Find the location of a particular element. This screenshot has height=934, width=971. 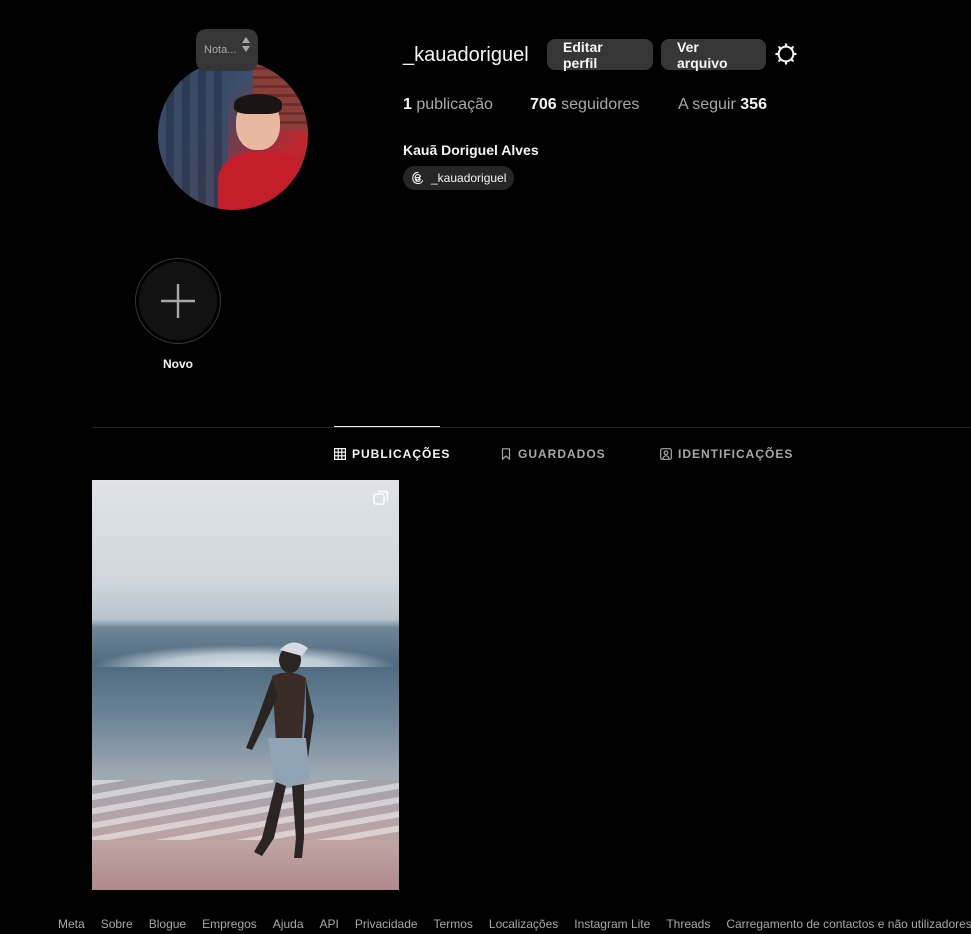

stat-following: A seguir 356 is located at coordinates (722, 105).